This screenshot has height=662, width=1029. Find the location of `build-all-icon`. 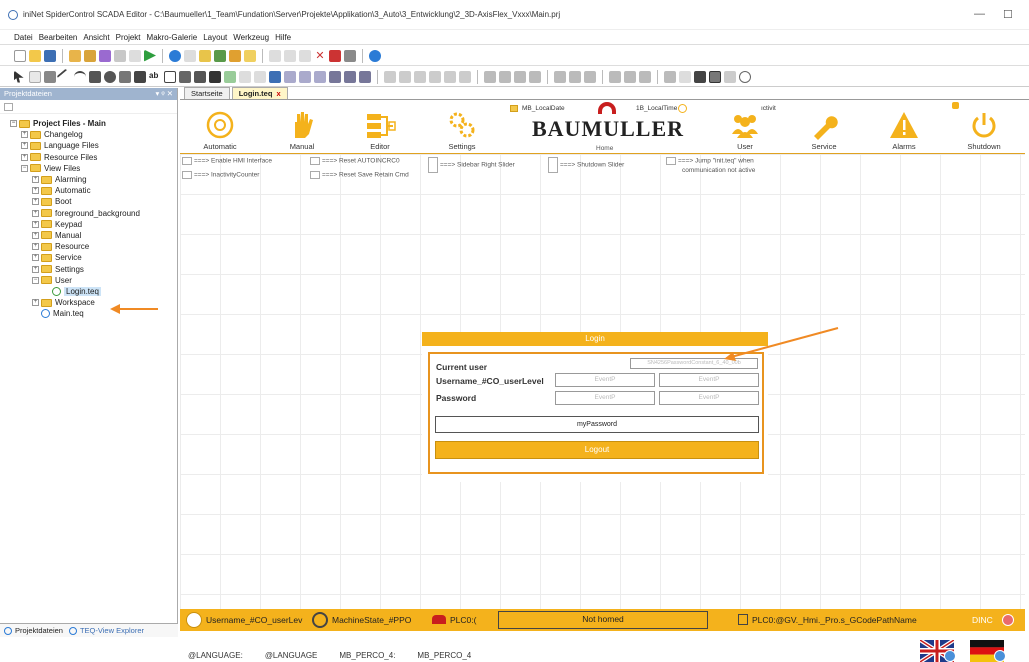

build-all-icon is located at coordinates (90, 55).